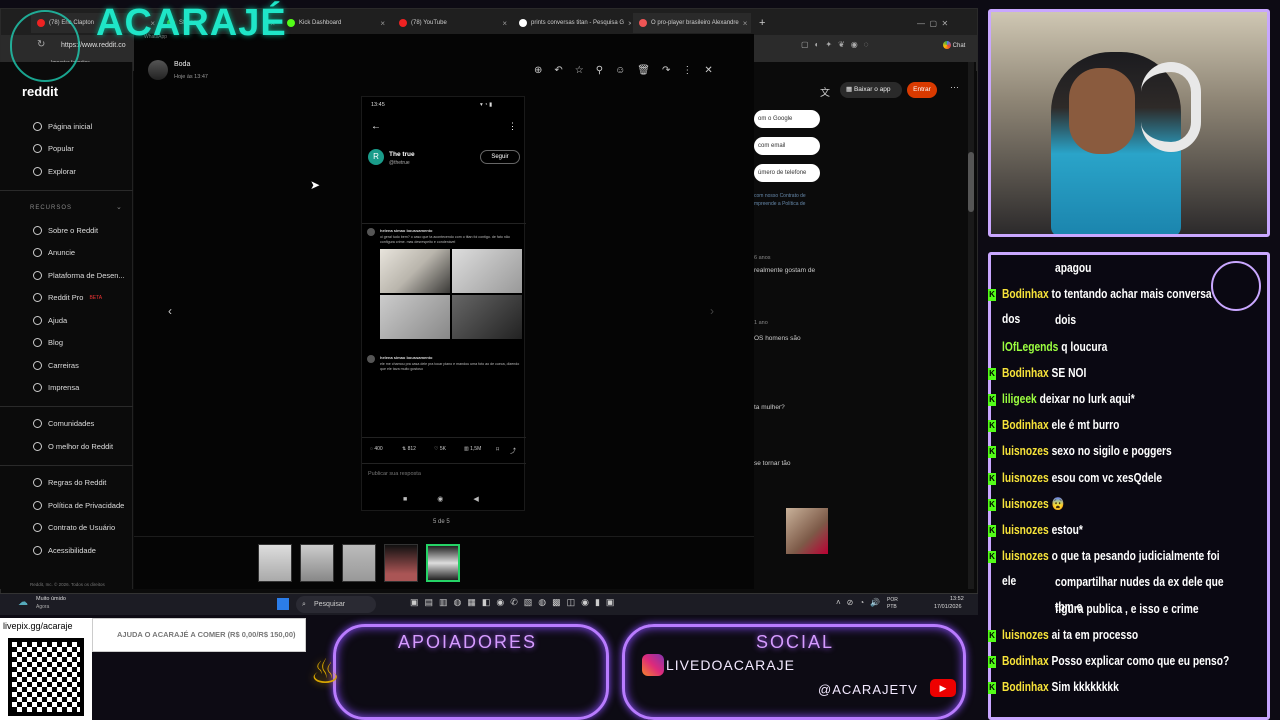 The image size is (1280, 720). What do you see at coordinates (497, 449) in the screenshot?
I see `bookmark-icon: ⌑` at bounding box center [497, 449].